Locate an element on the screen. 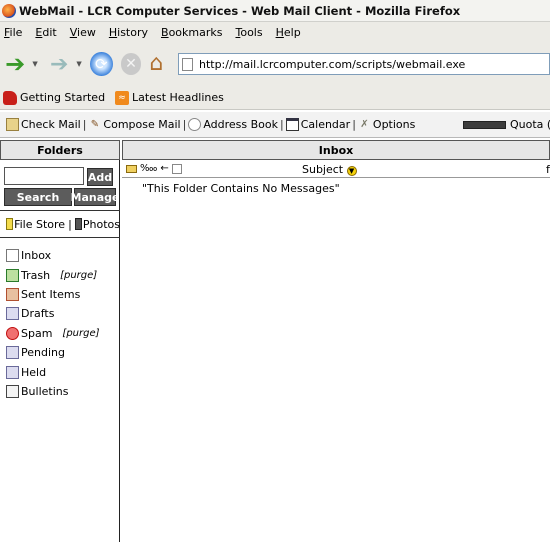 This screenshot has height=542, width=550. check-mail-link: Check Mail is located at coordinates (43, 124).